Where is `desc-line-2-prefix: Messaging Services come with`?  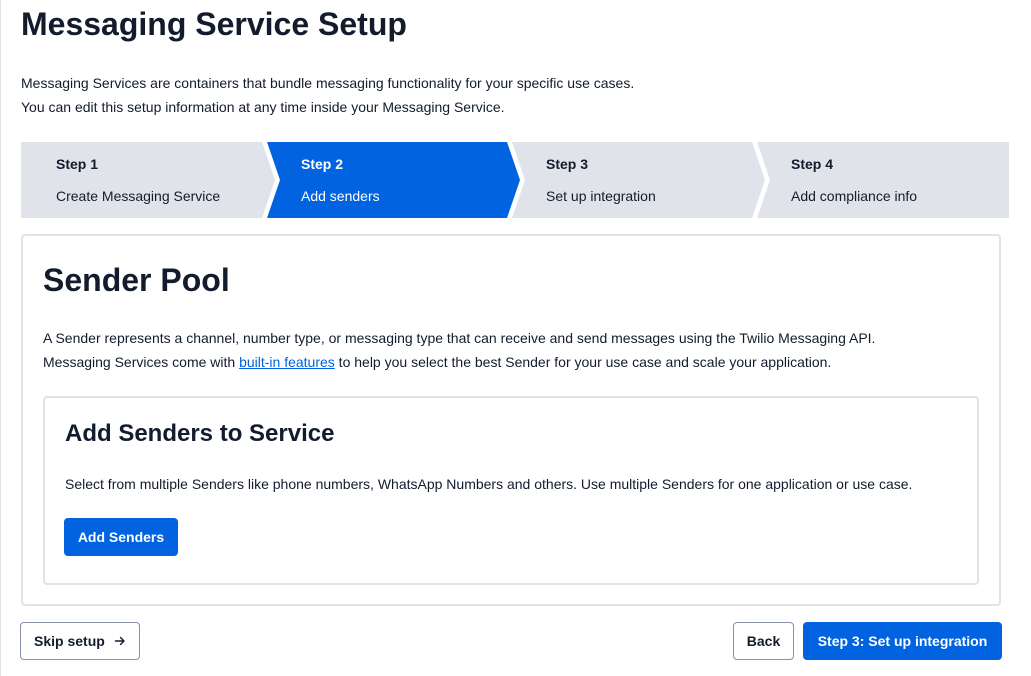 desc-line-2-prefix: Messaging Services come with is located at coordinates (141, 362).